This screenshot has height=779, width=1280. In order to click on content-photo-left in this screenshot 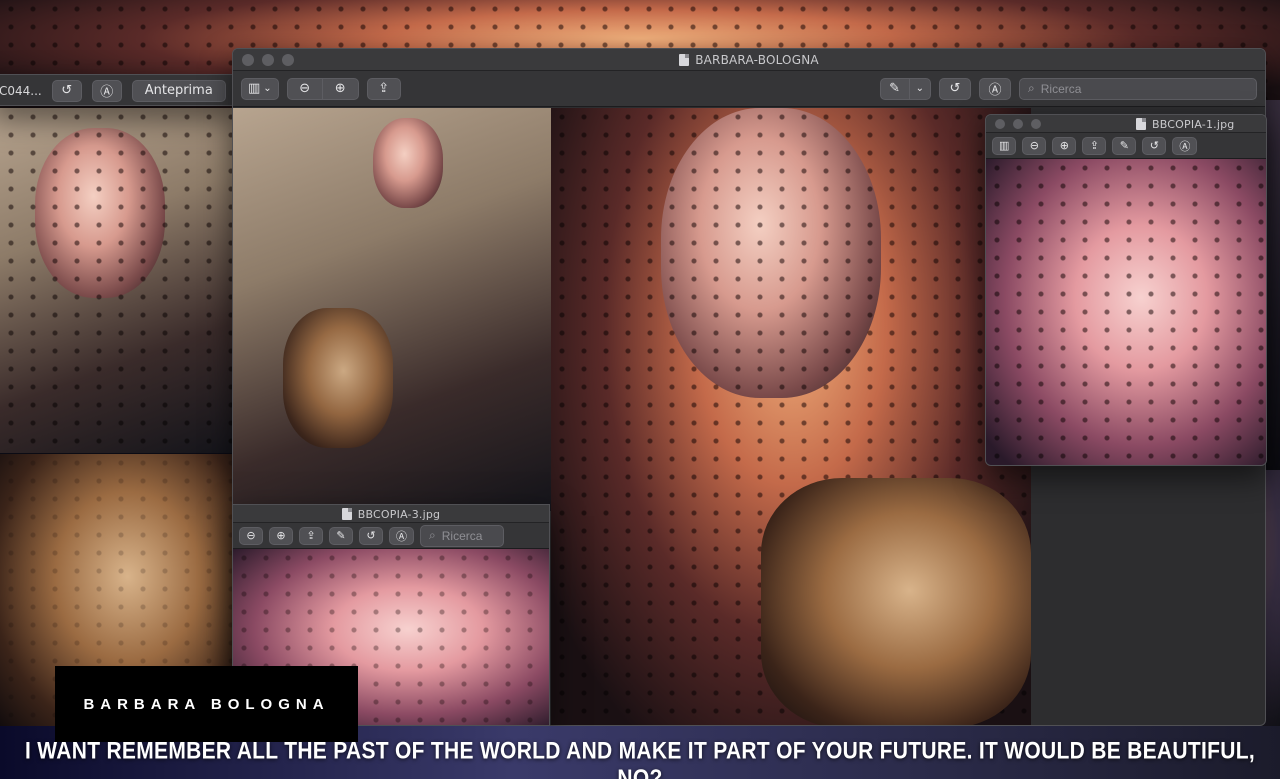, I will do `click(392, 309)`.